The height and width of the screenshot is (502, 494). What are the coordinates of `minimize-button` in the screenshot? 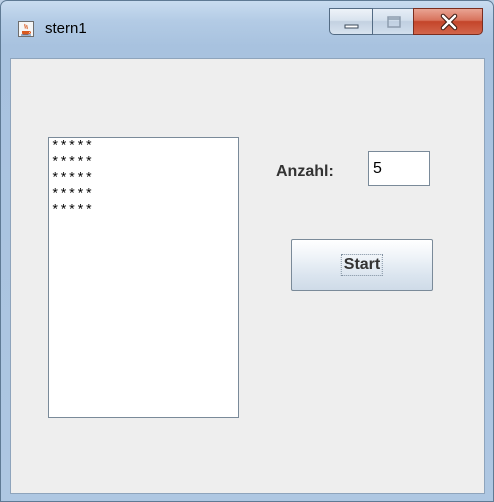 It's located at (351, 21).